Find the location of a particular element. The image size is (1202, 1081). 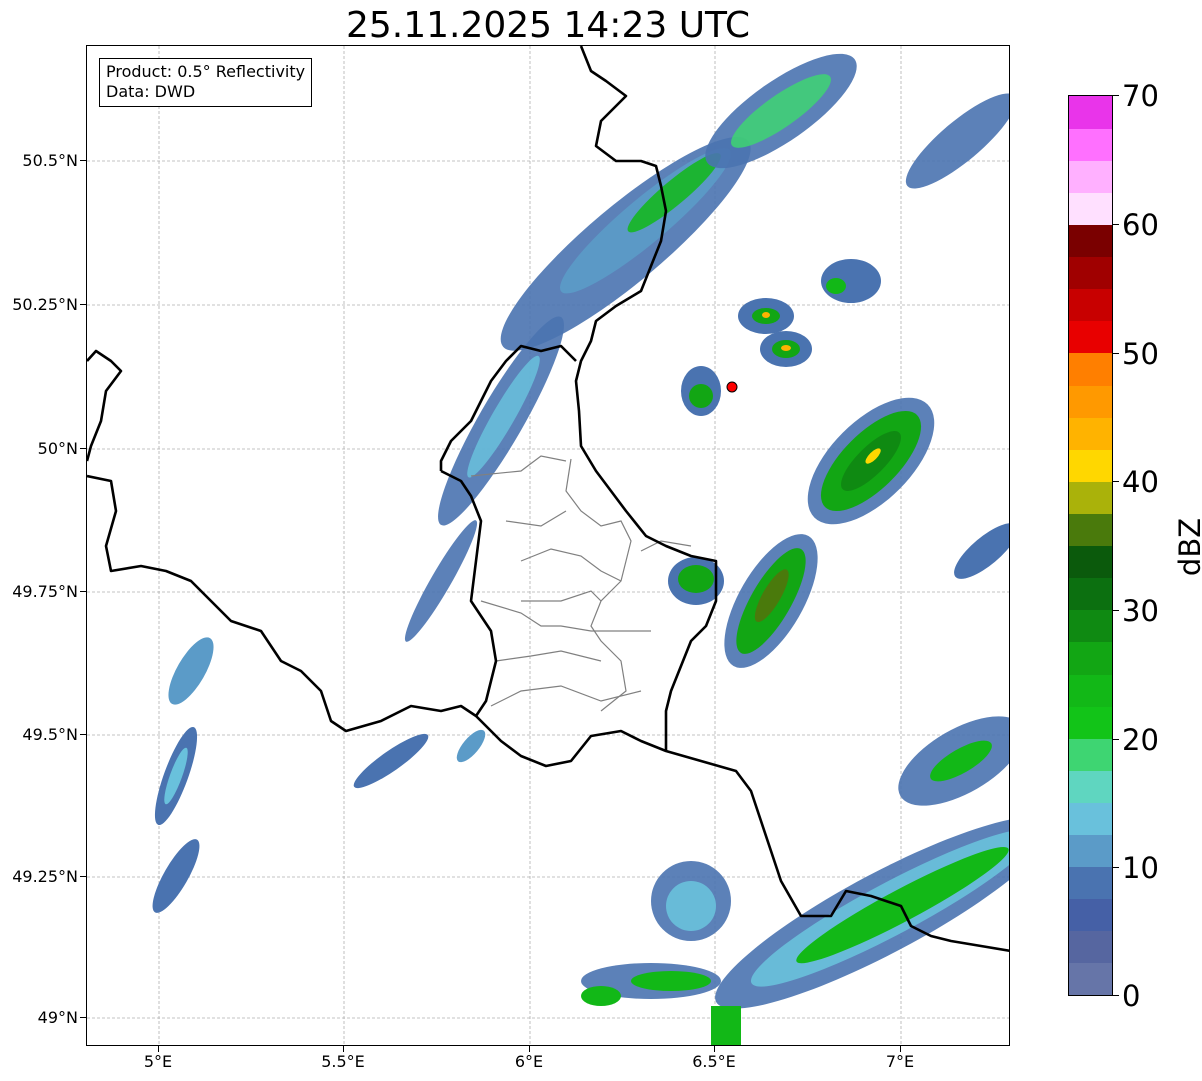

info-box: Product: 0.5° Reflectivity Data: DWD is located at coordinates (206, 82).